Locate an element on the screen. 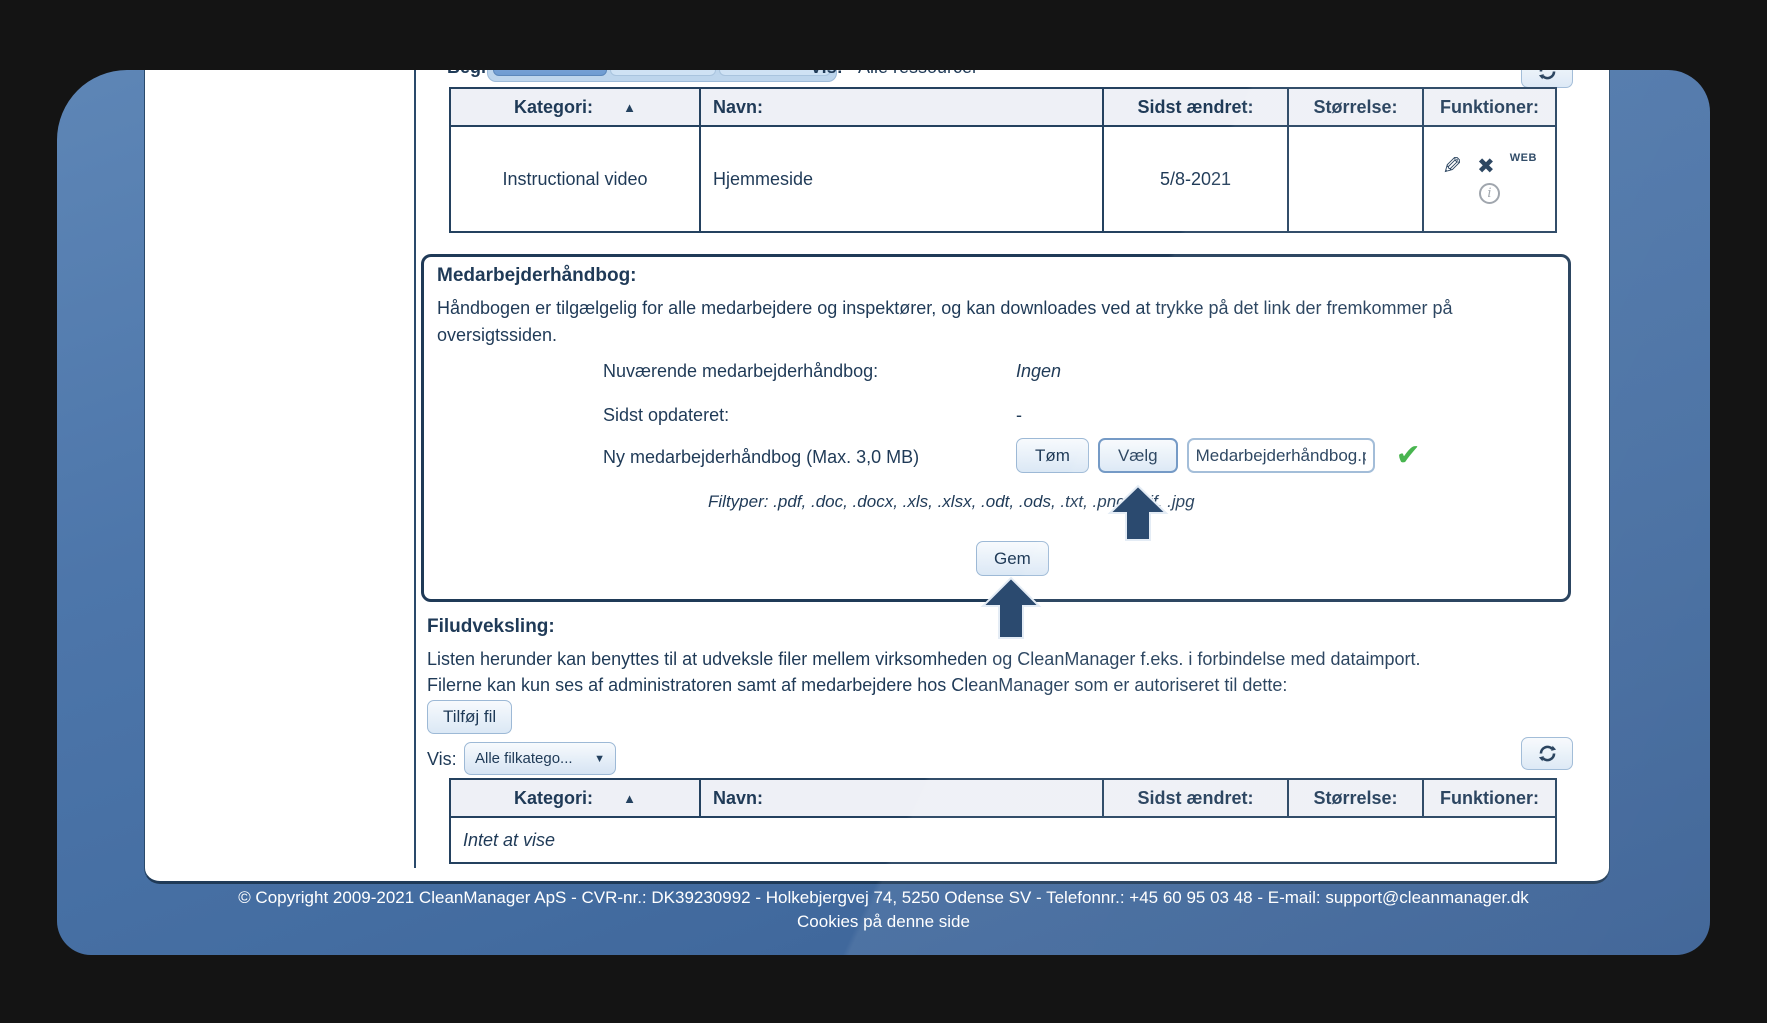 This screenshot has height=1023, width=1767. file-exchange-title: Filudveksling: is located at coordinates (491, 626).